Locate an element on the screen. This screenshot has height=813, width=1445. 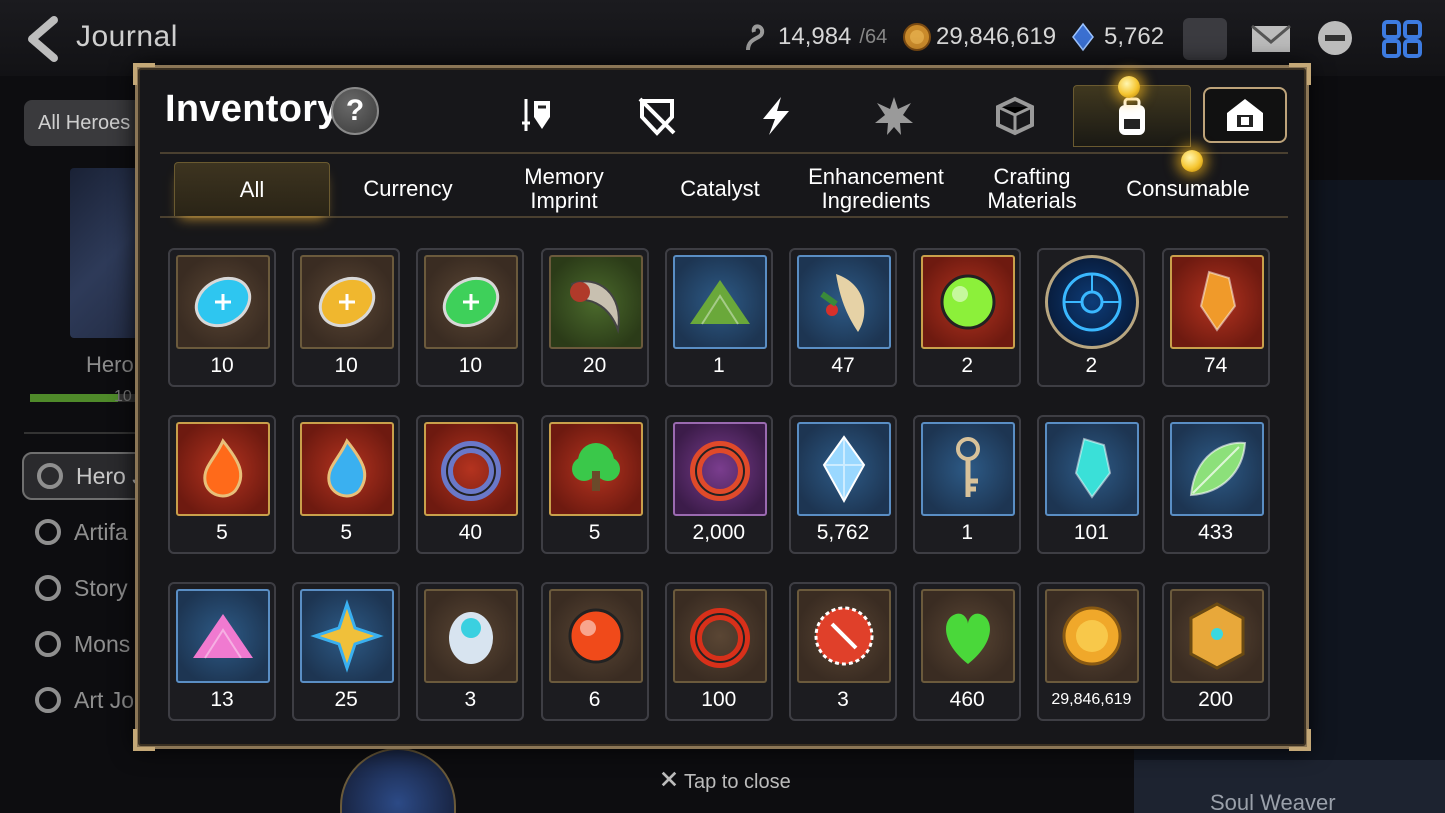
item-quantity: 2,000 is located at coordinates (719, 532).